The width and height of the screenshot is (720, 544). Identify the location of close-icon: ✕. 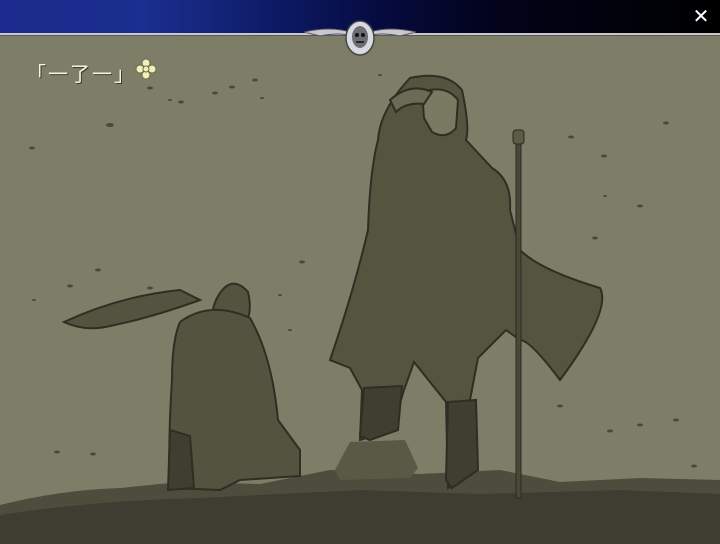
(701, 16).